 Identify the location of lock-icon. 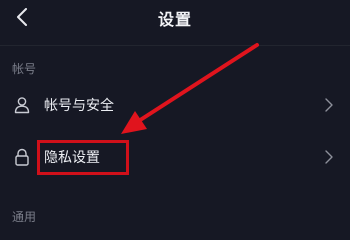
(22, 157).